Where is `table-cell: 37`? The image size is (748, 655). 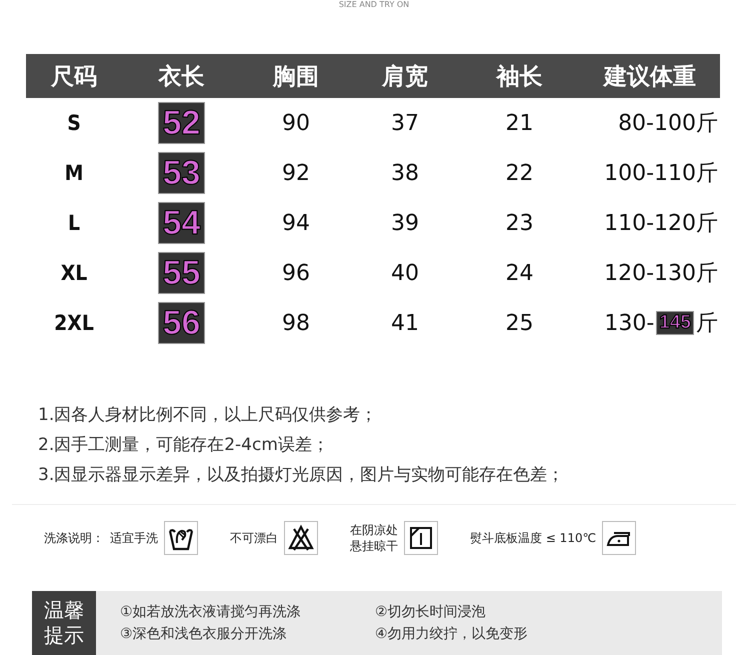
table-cell: 37 is located at coordinates (405, 123).